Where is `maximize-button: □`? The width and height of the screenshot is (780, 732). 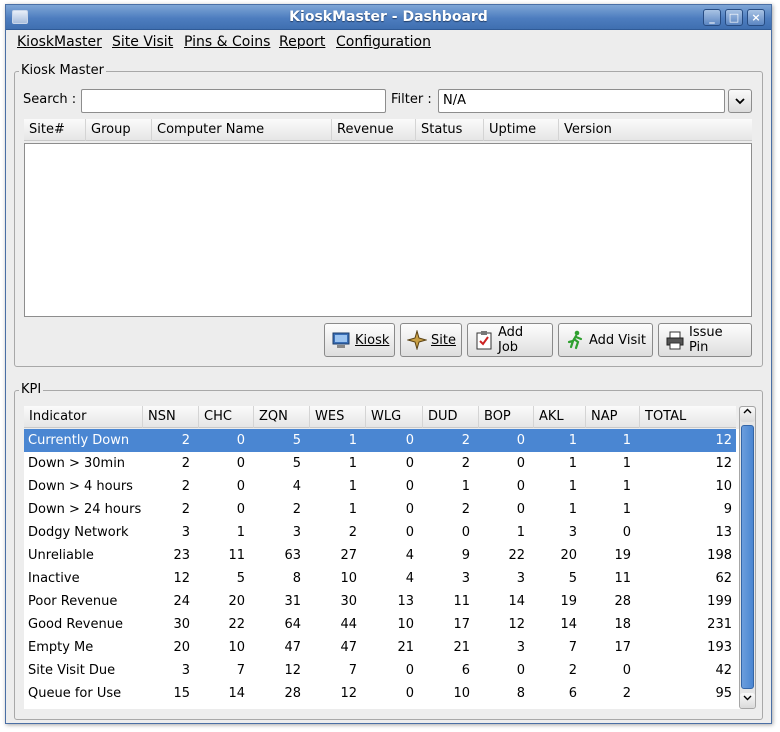 maximize-button: □ is located at coordinates (734, 17).